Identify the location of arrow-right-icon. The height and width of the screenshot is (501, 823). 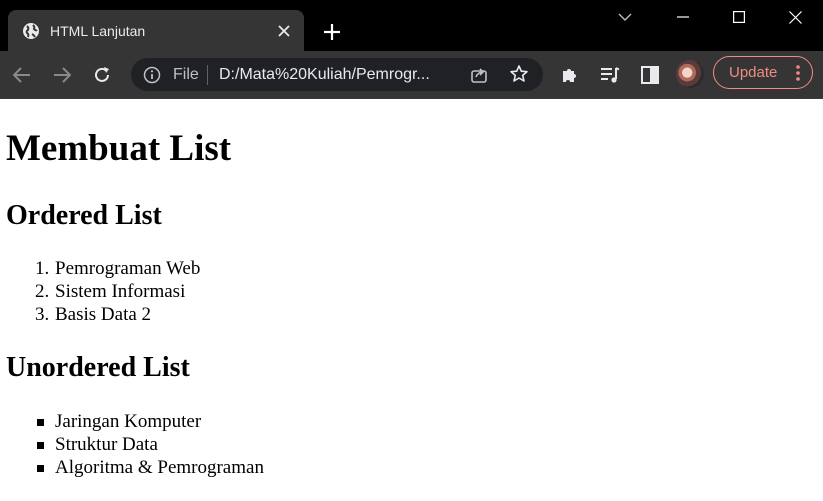
(62, 75).